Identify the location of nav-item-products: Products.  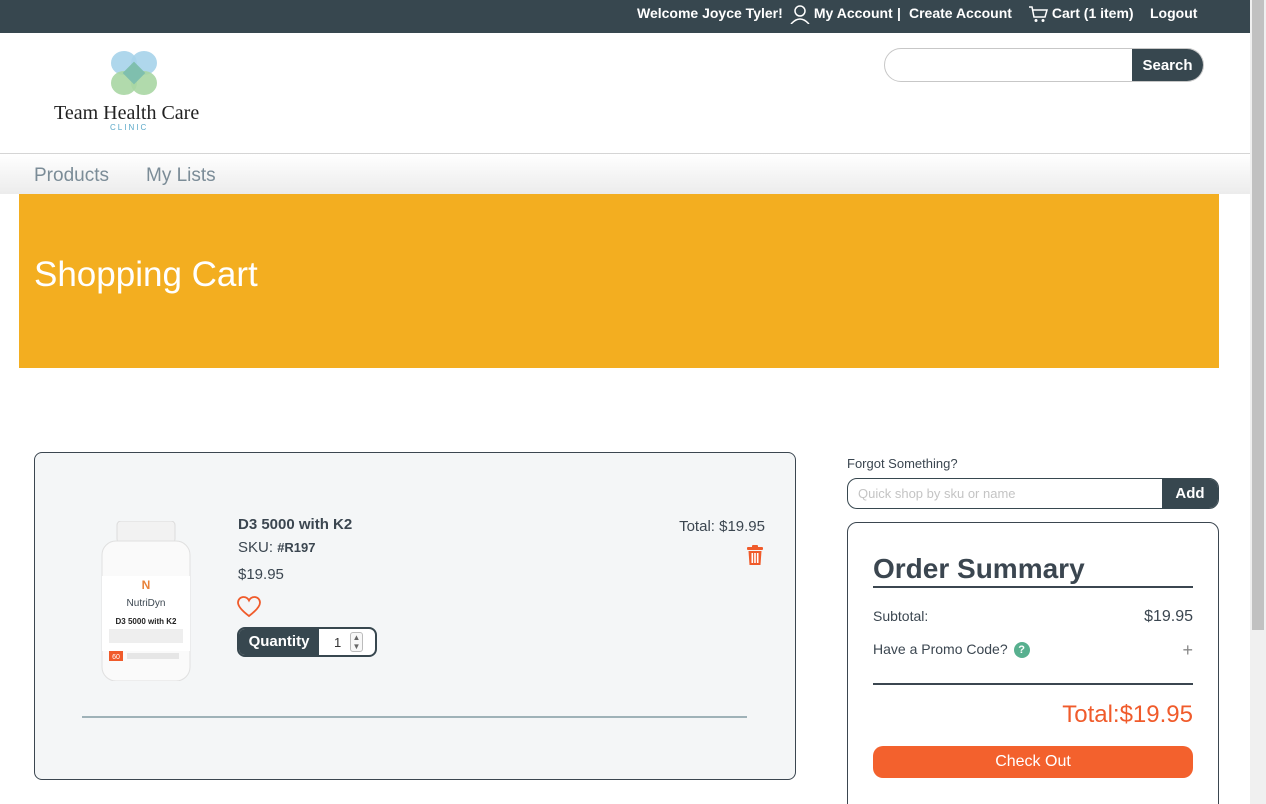
(71, 176).